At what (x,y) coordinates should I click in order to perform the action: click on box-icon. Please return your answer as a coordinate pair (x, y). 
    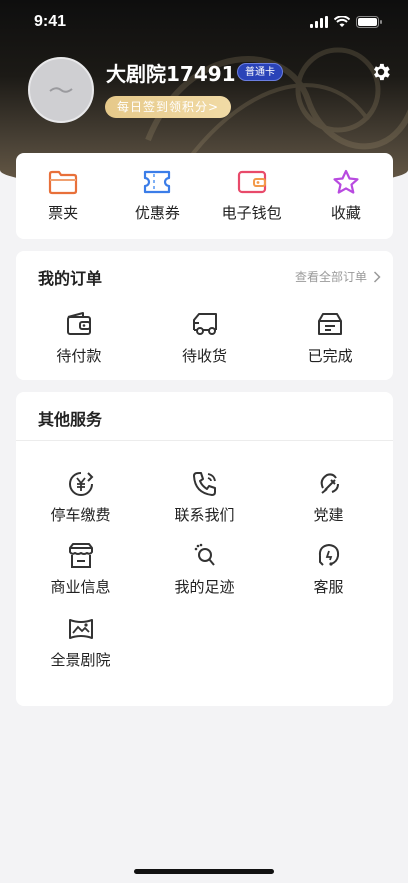
    Looking at the image, I should click on (330, 324).